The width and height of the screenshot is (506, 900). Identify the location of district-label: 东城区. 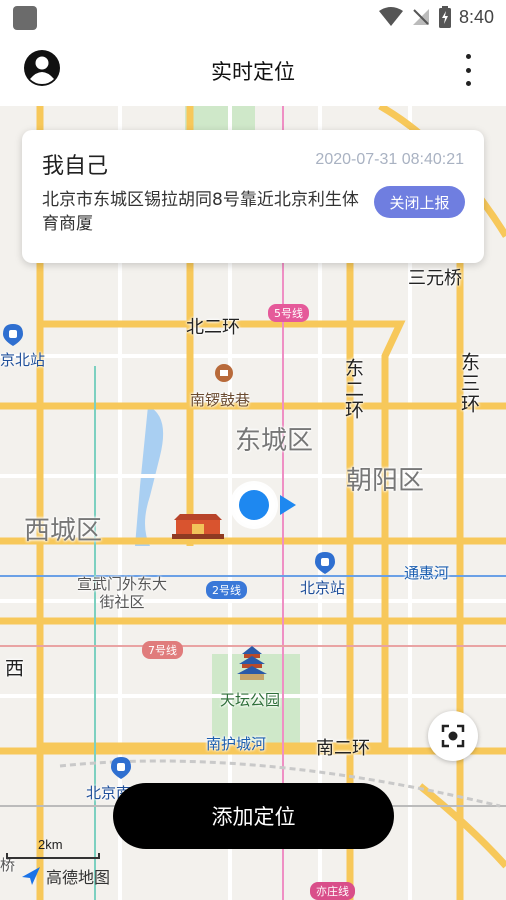
(274, 441).